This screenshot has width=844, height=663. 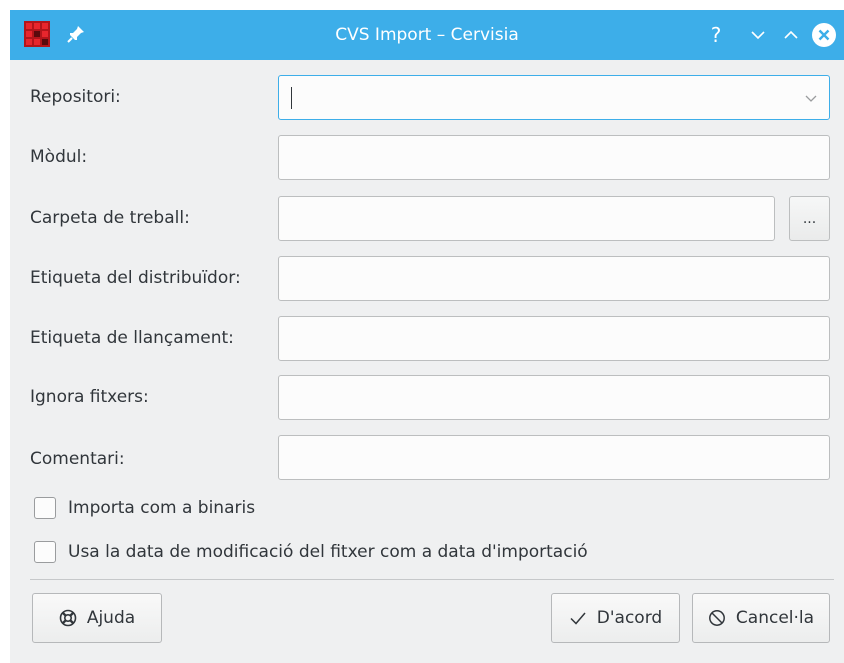 I want to click on repository-input, so click(x=554, y=97).